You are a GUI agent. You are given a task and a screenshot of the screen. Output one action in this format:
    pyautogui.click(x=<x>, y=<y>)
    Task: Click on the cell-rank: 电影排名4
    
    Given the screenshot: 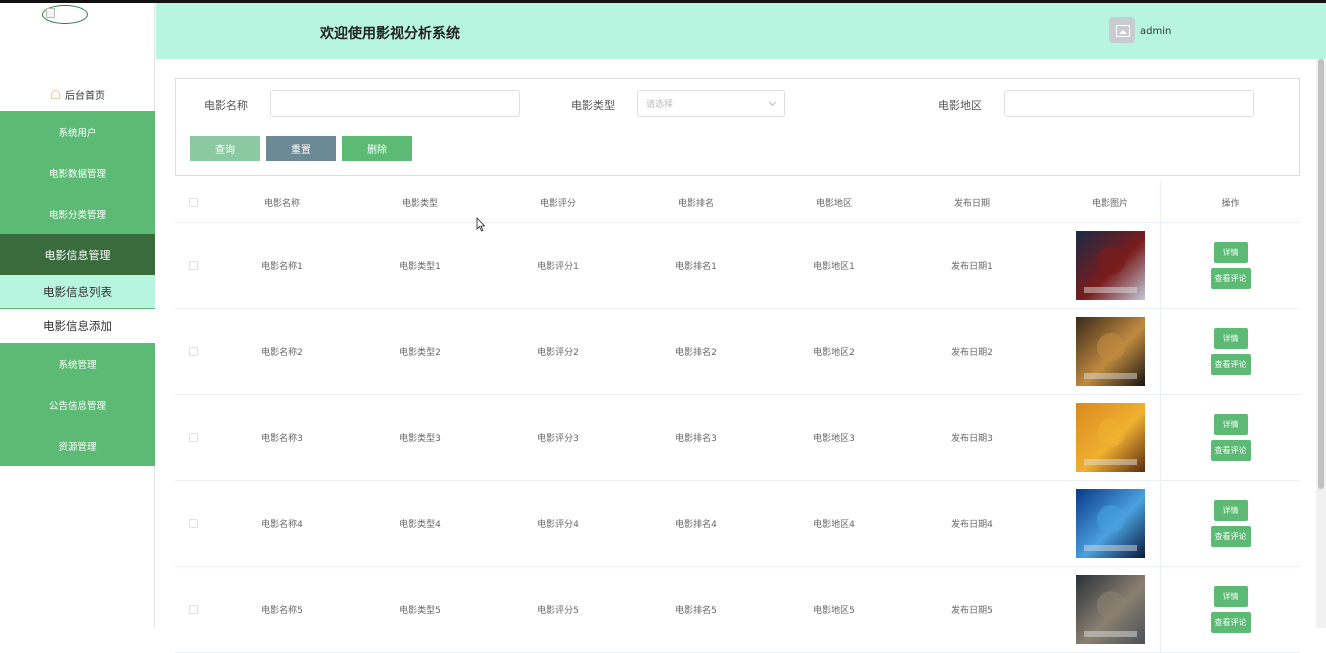 What is the action you would take?
    pyautogui.click(x=696, y=525)
    